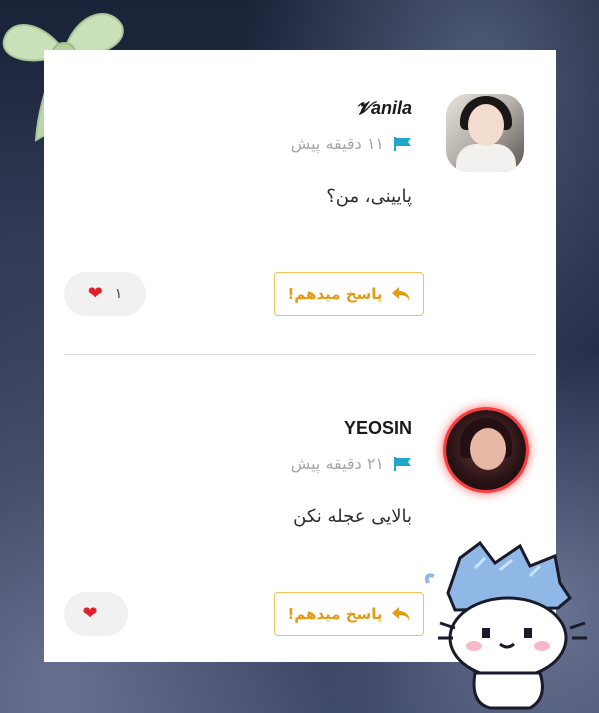 Image resolution: width=599 pixels, height=713 pixels. Describe the element at coordinates (337, 143) in the screenshot. I see `comment-time: ۱۱ دقیقه پیش` at that location.